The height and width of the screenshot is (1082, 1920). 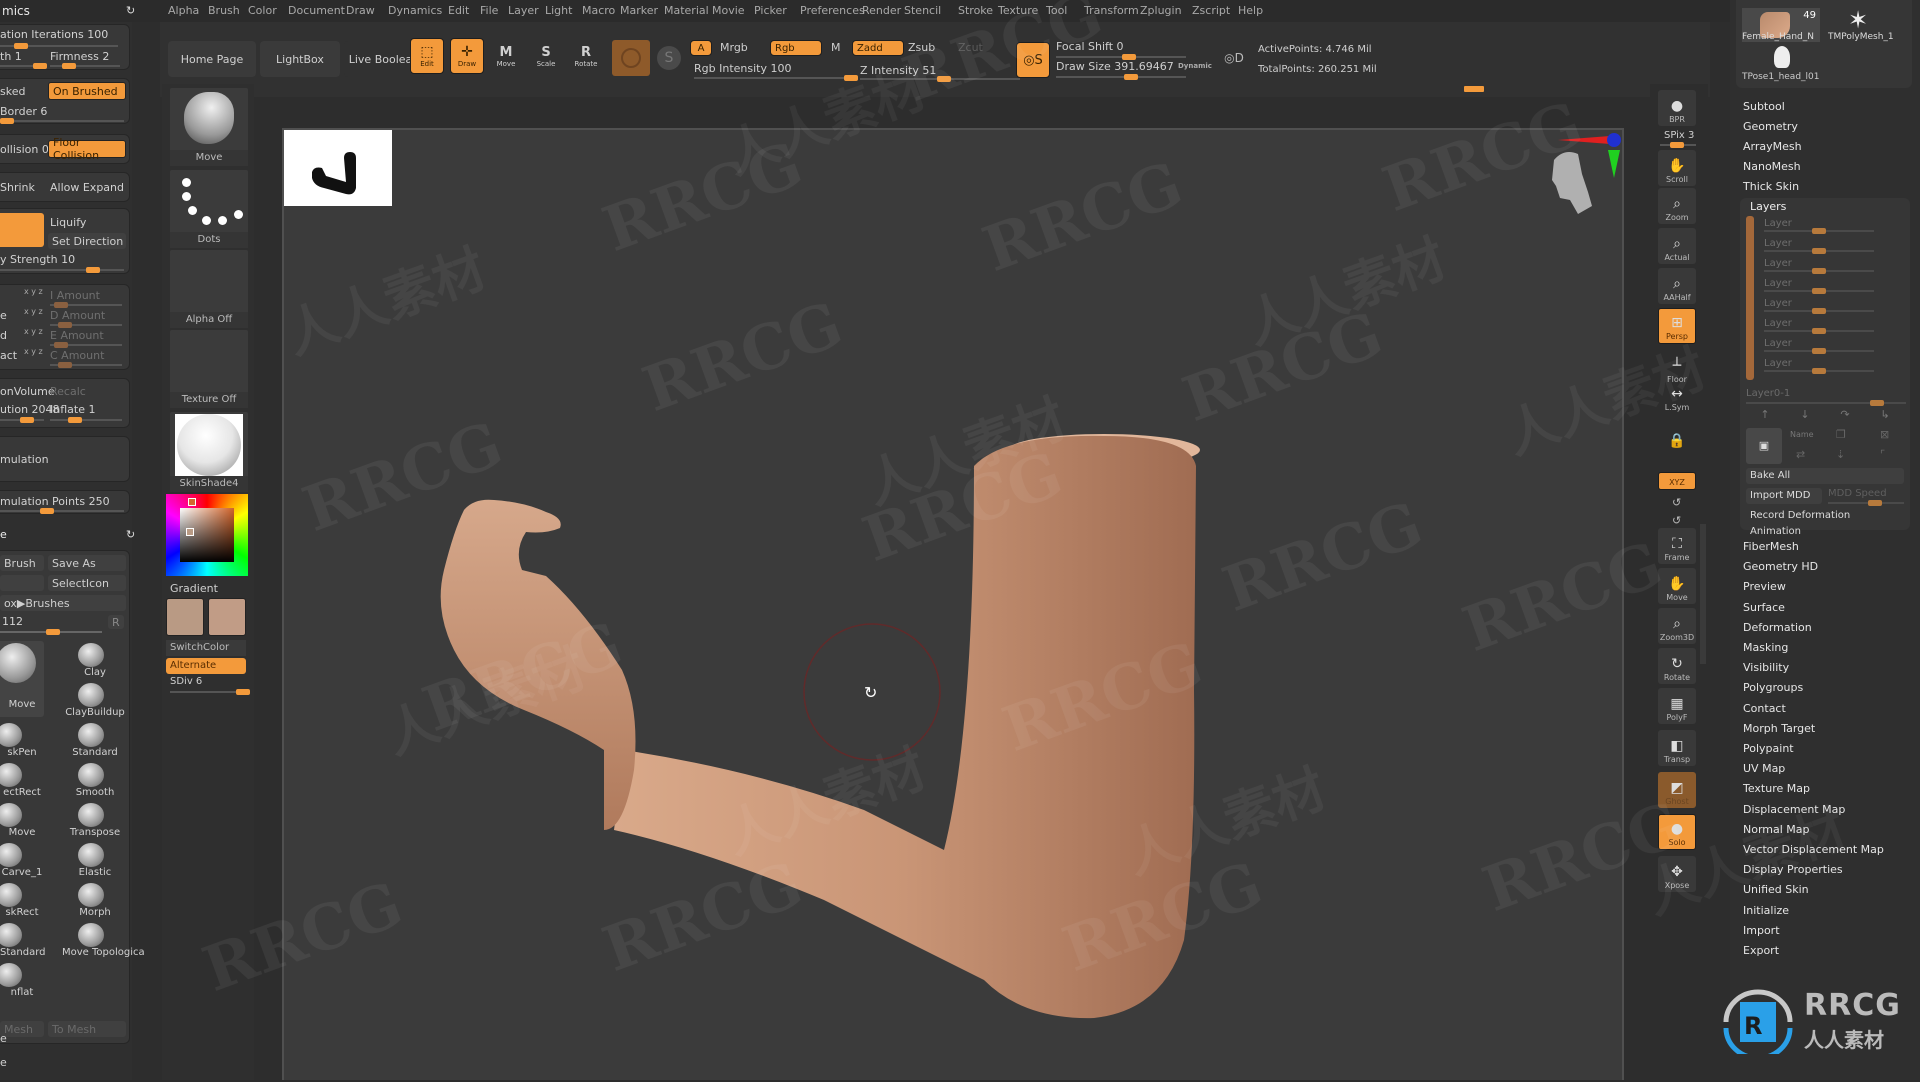 I want to click on menu-color: Color, so click(x=262, y=10).